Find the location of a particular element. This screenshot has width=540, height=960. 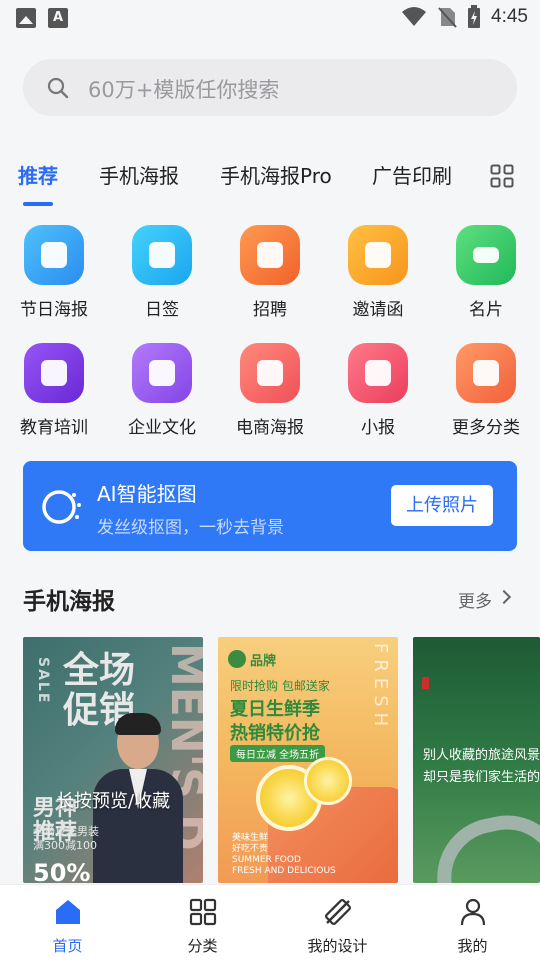

active-tab-indicator is located at coordinates (38, 204).